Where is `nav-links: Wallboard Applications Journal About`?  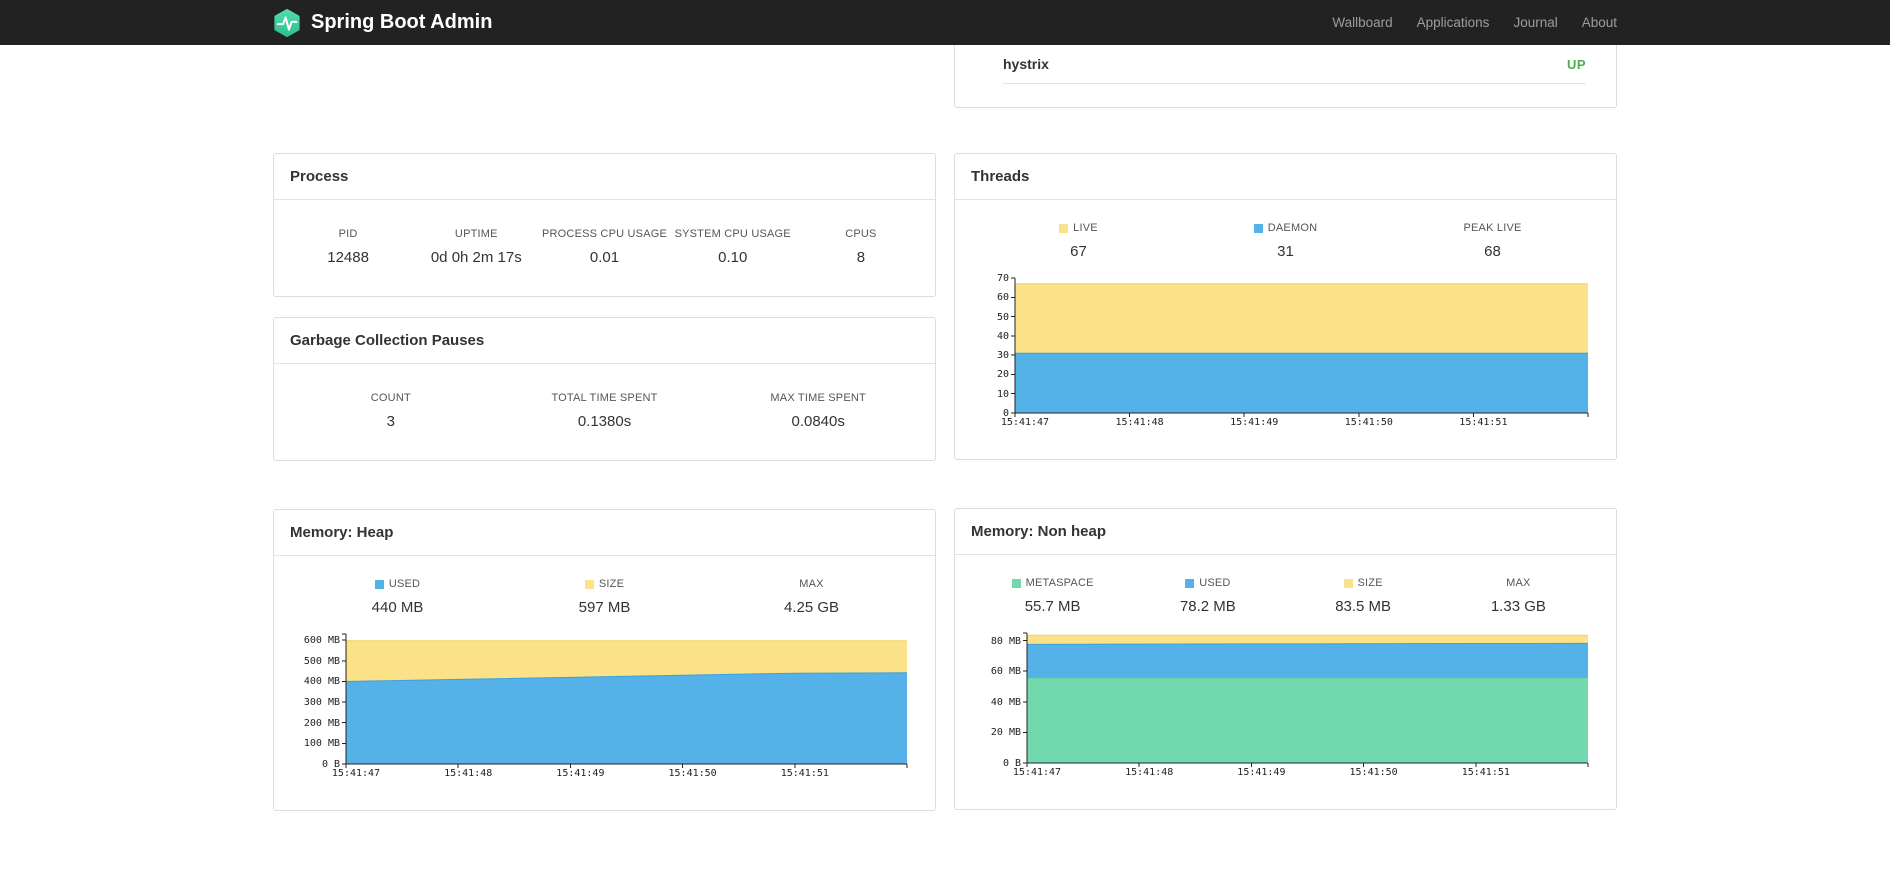
nav-links: Wallboard Applications Journal About is located at coordinates (1468, 22).